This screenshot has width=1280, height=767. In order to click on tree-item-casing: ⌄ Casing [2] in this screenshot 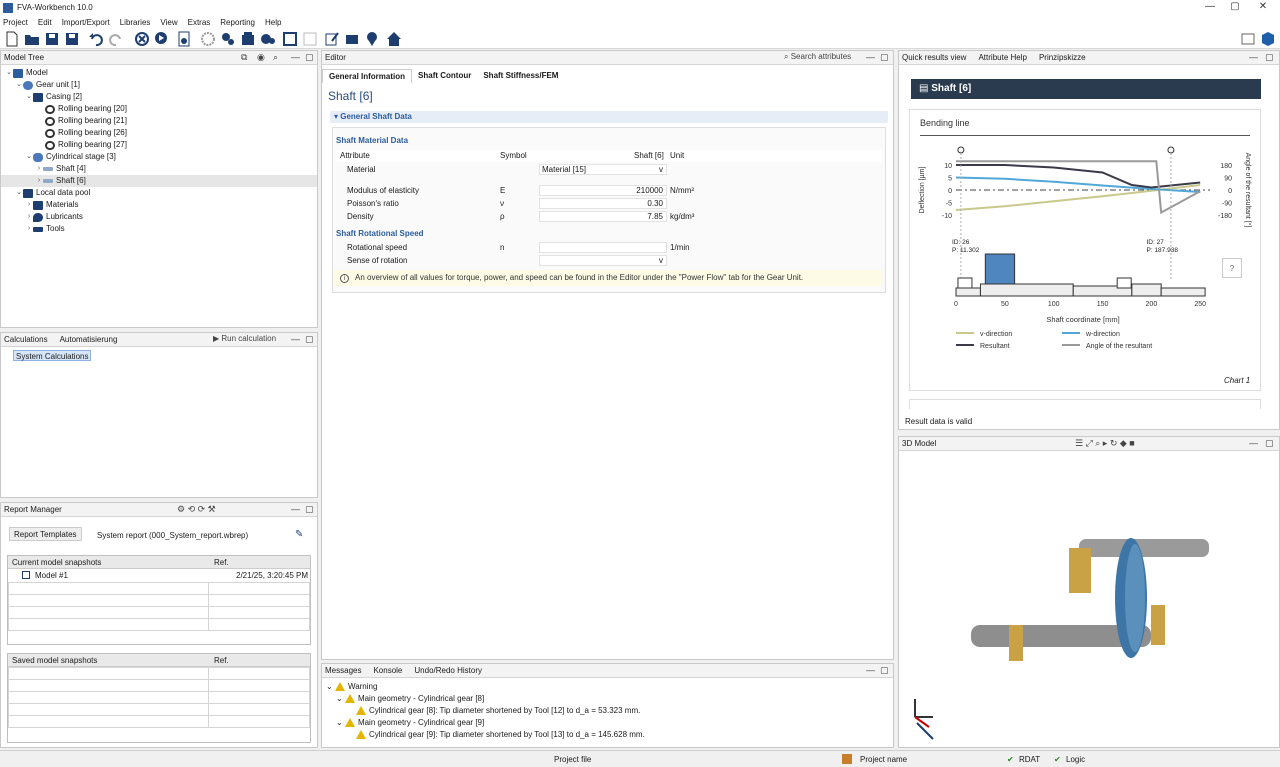, I will do `click(53, 97)`.